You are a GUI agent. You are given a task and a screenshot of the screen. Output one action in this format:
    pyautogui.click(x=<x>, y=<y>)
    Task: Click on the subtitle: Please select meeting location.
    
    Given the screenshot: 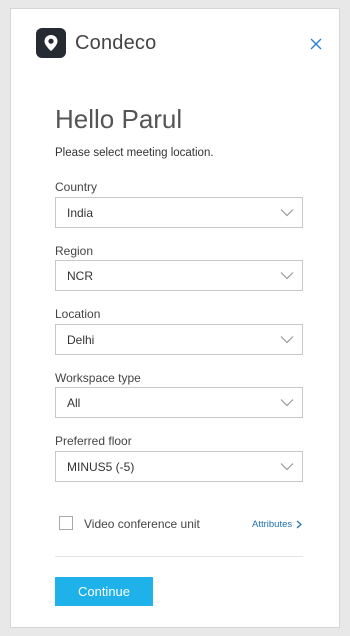 What is the action you would take?
    pyautogui.click(x=134, y=153)
    